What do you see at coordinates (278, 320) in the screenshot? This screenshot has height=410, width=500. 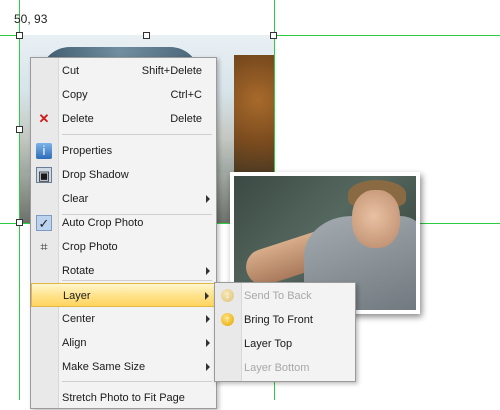 I see `submenu-item-label: Bring To Front` at bounding box center [278, 320].